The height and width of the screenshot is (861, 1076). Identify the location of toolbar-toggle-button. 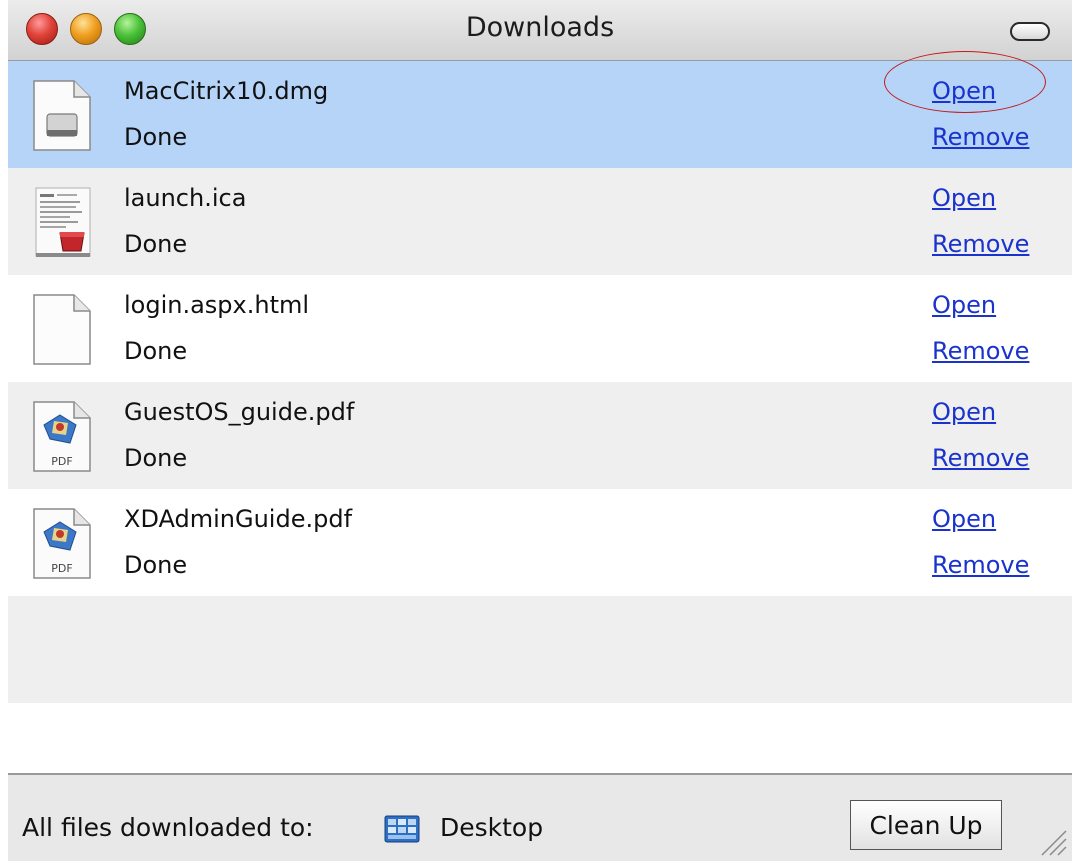
(1030, 31).